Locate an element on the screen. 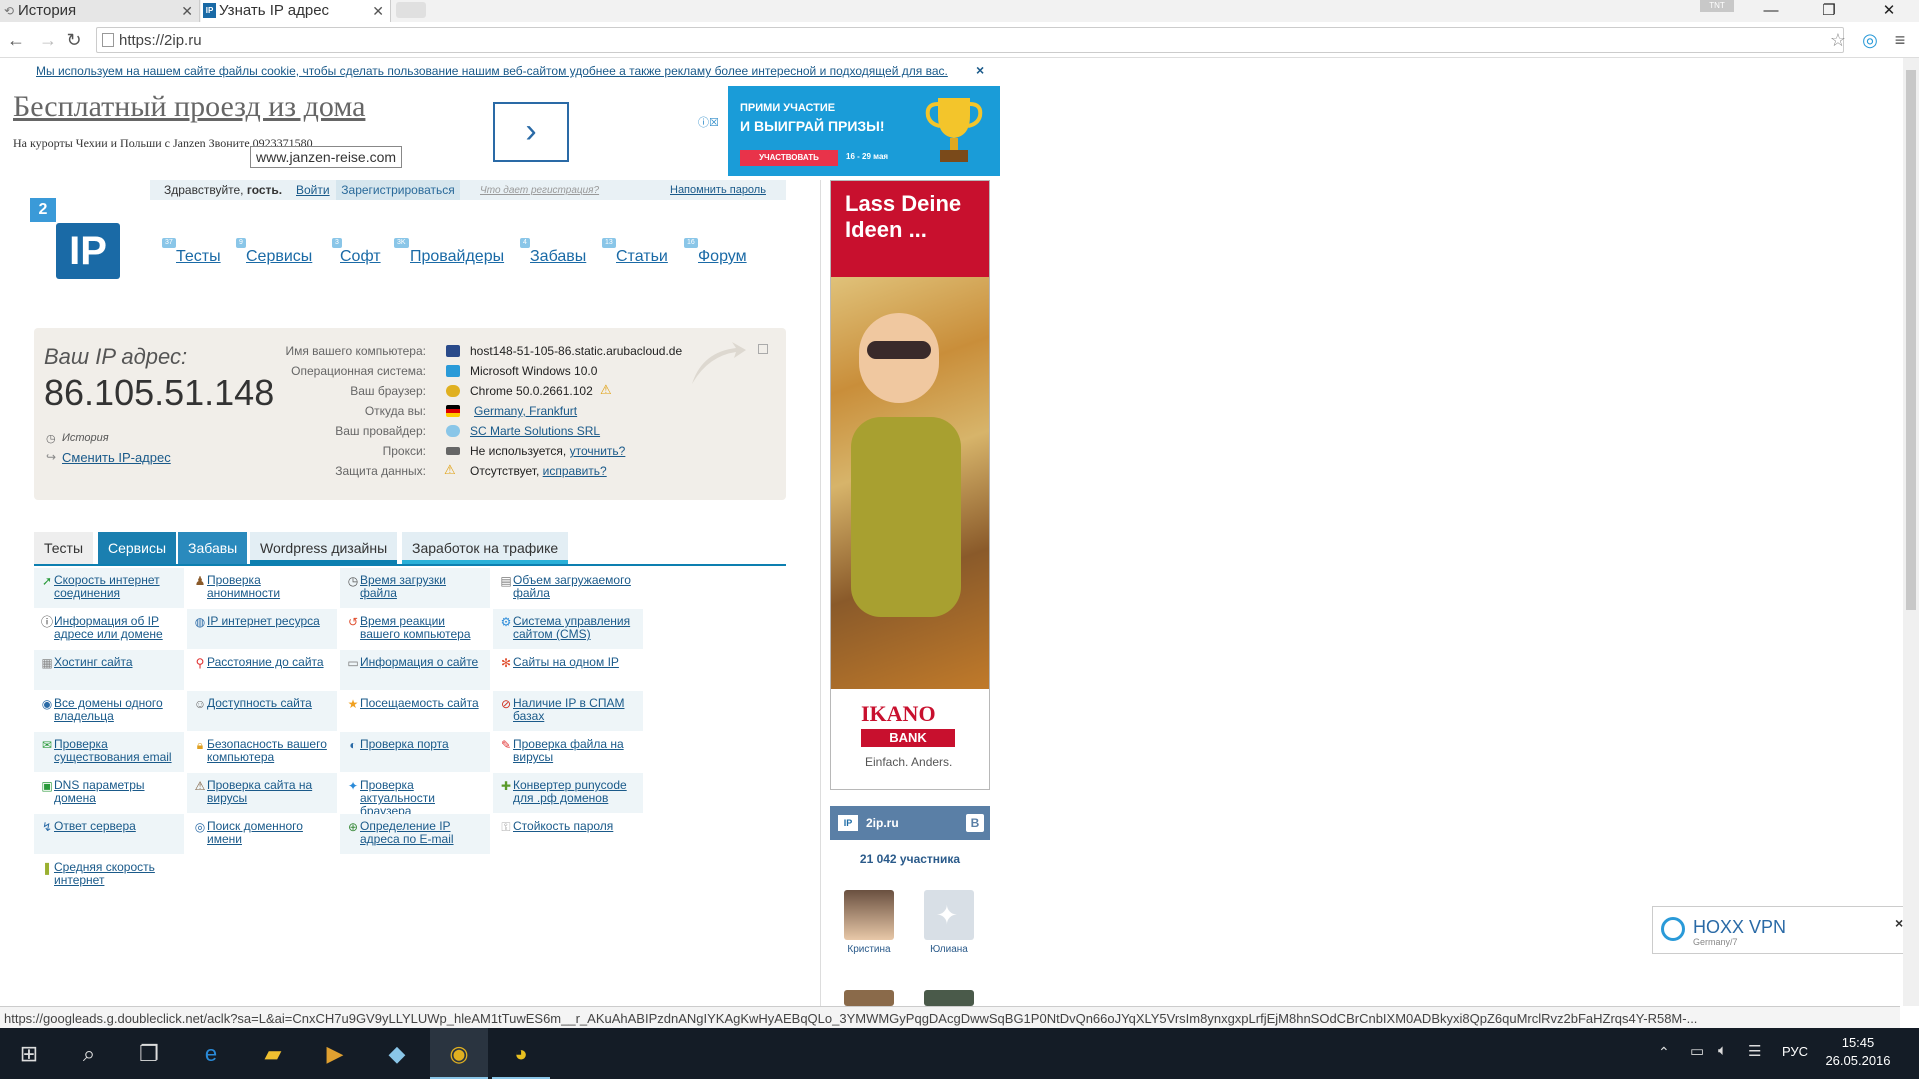 The width and height of the screenshot is (1919, 1079). search-icon: ⌕ is located at coordinates (89, 1053).